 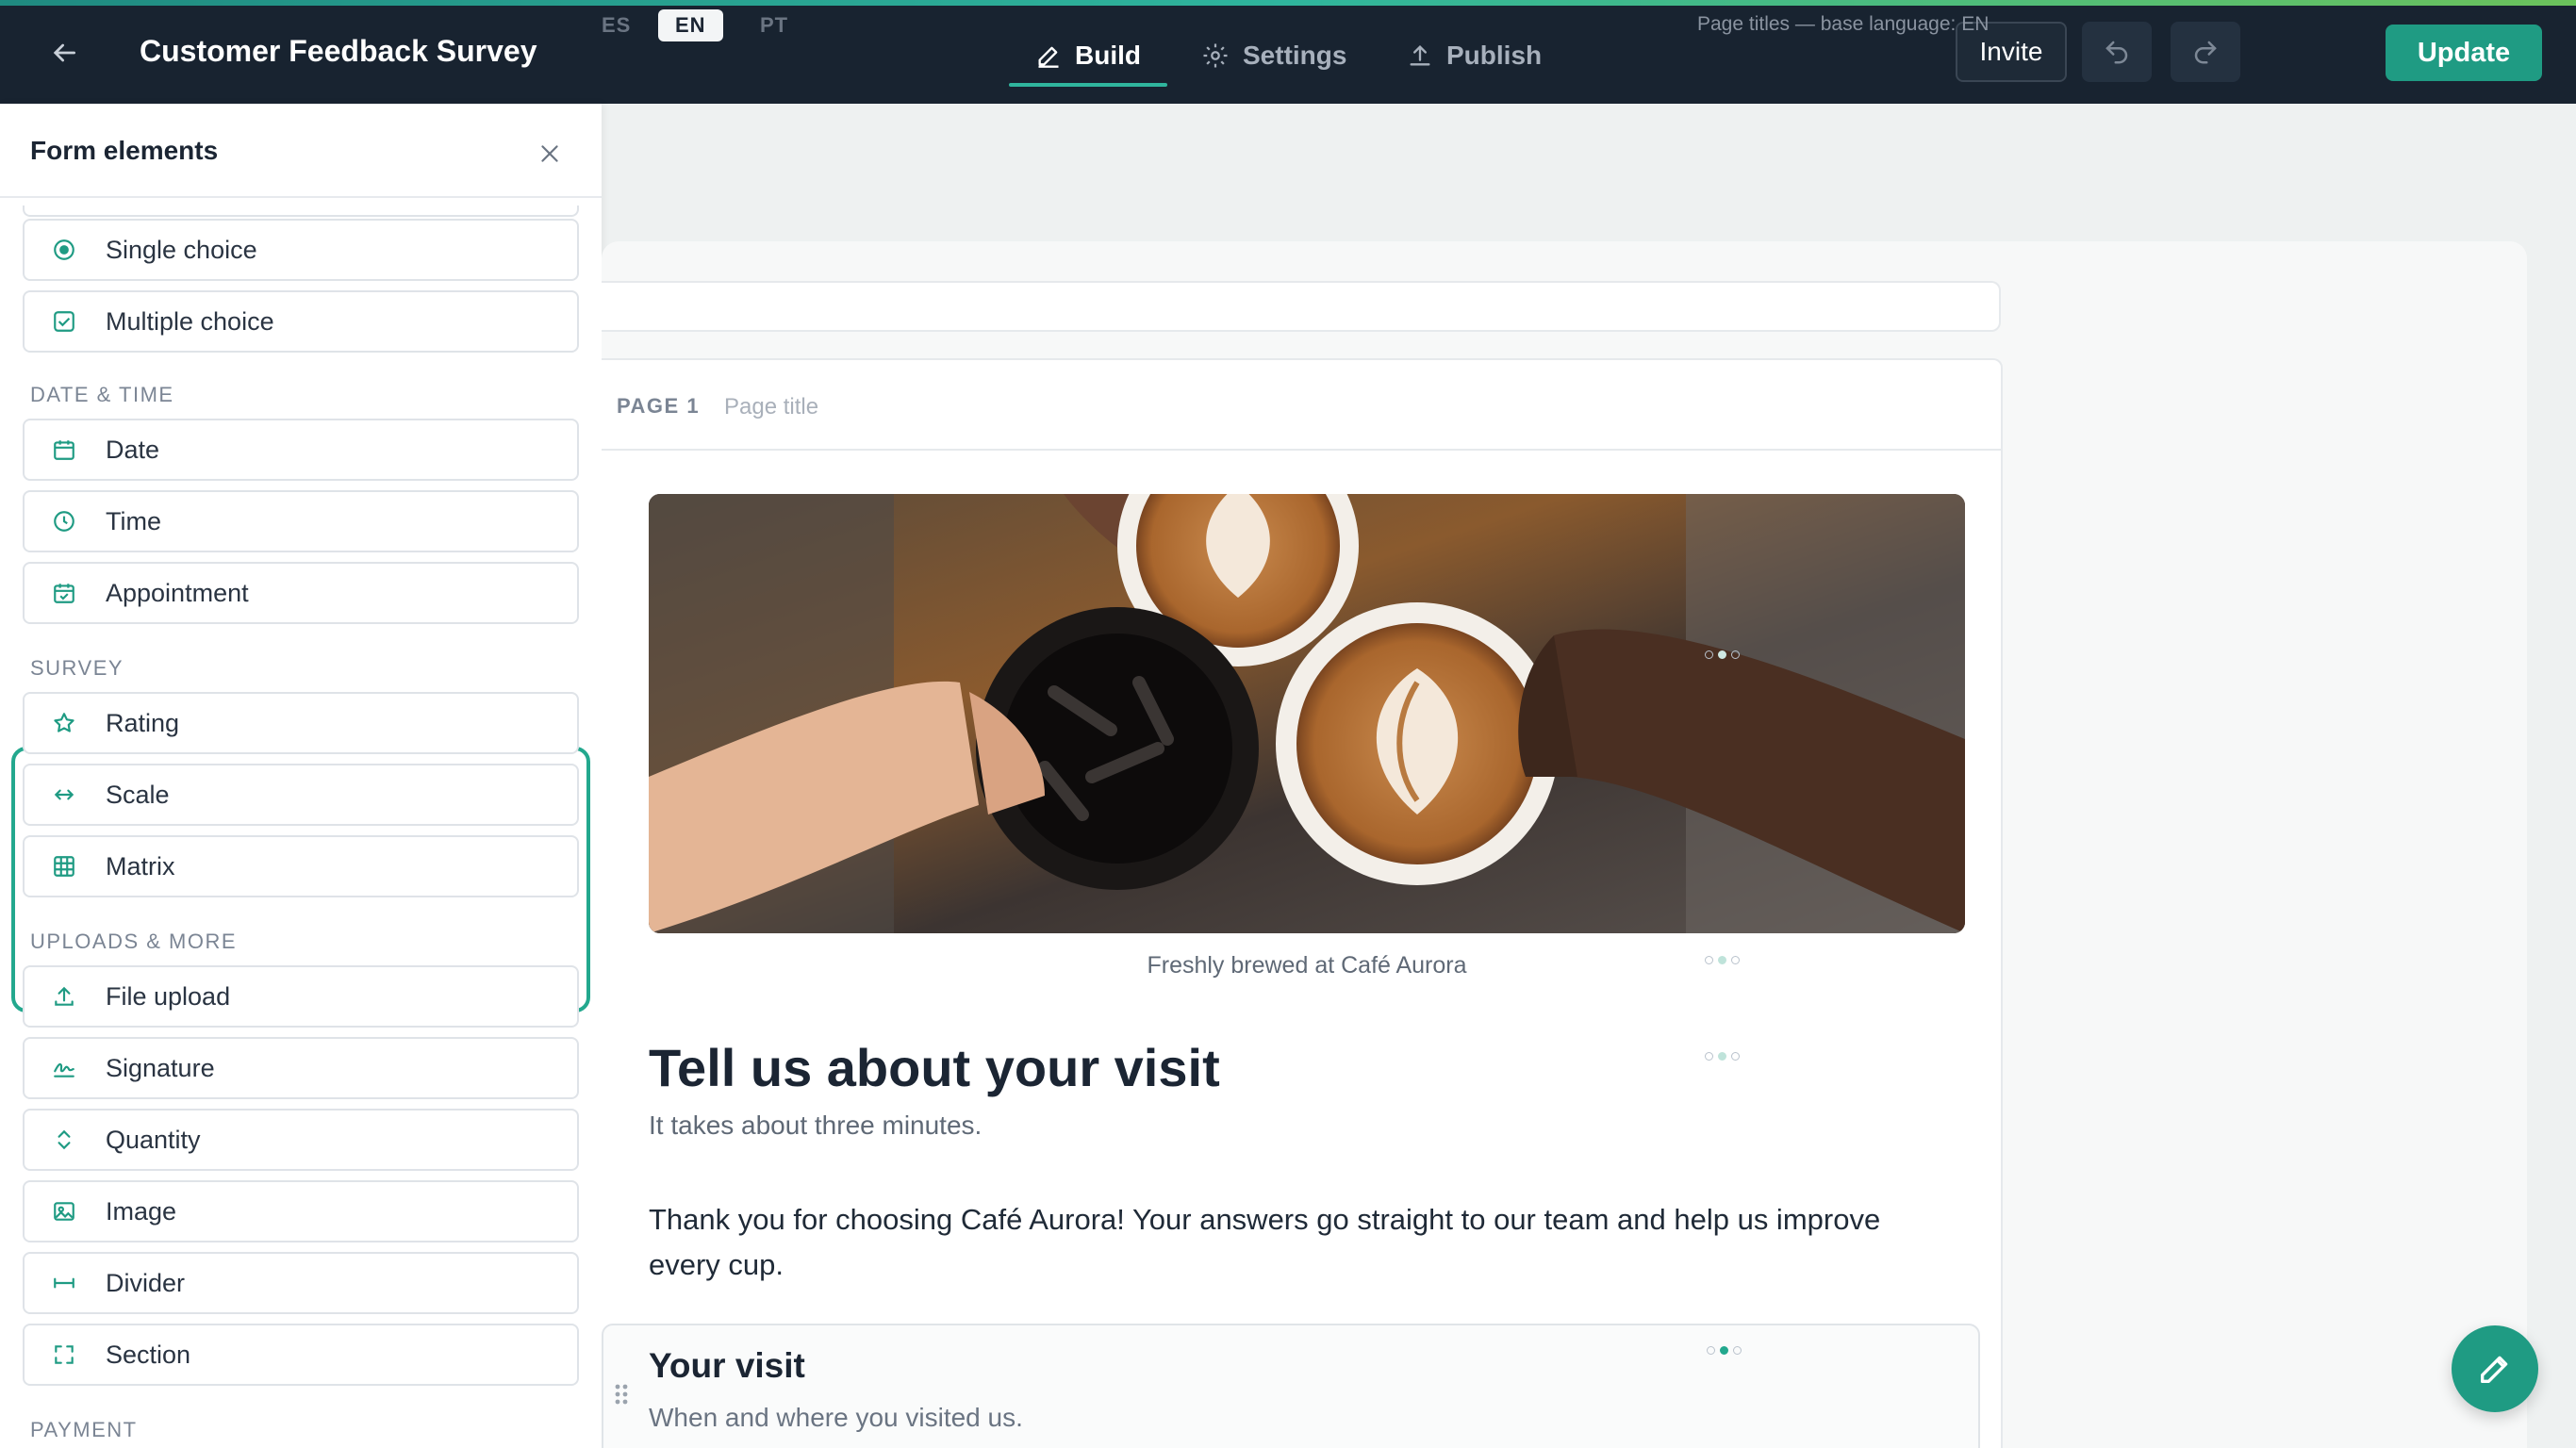 What do you see at coordinates (160, 1067) in the screenshot?
I see `element-label: Signature` at bounding box center [160, 1067].